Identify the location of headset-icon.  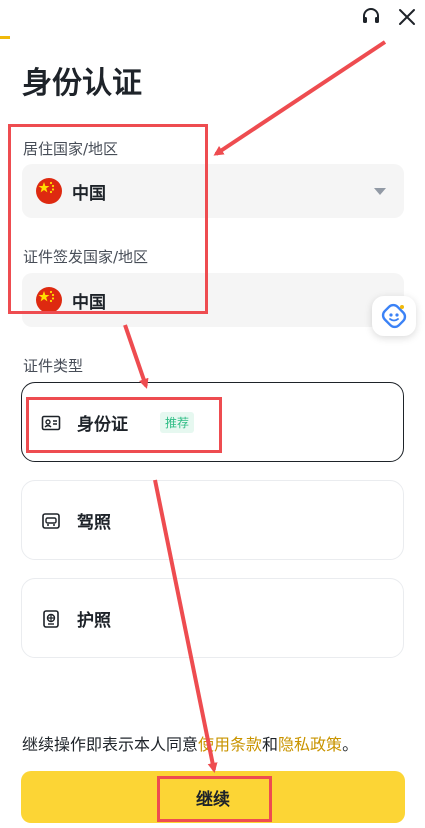
(371, 17).